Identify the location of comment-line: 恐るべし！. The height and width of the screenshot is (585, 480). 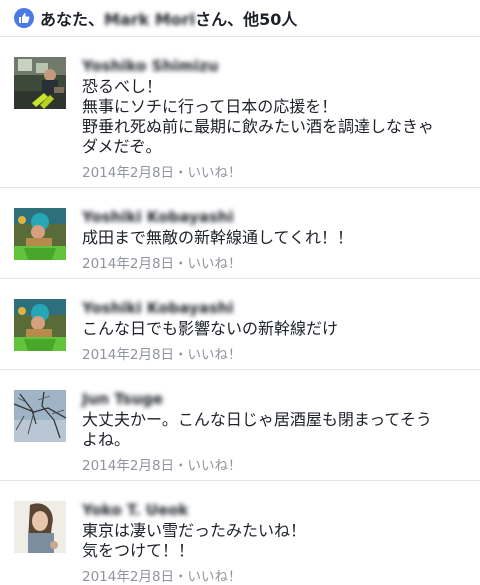
(122, 86).